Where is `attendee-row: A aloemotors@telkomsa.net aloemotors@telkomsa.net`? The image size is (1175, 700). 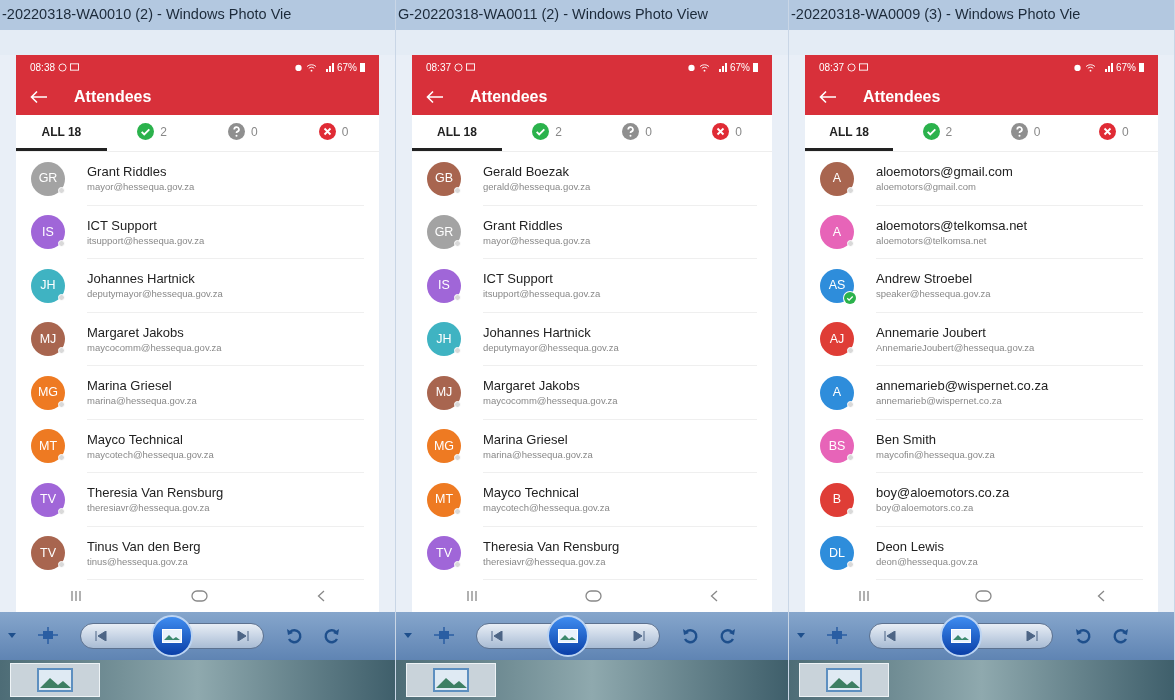
attendee-row: A aloemotors@telkomsa.net aloemotors@telkomsa.net is located at coordinates (981, 232).